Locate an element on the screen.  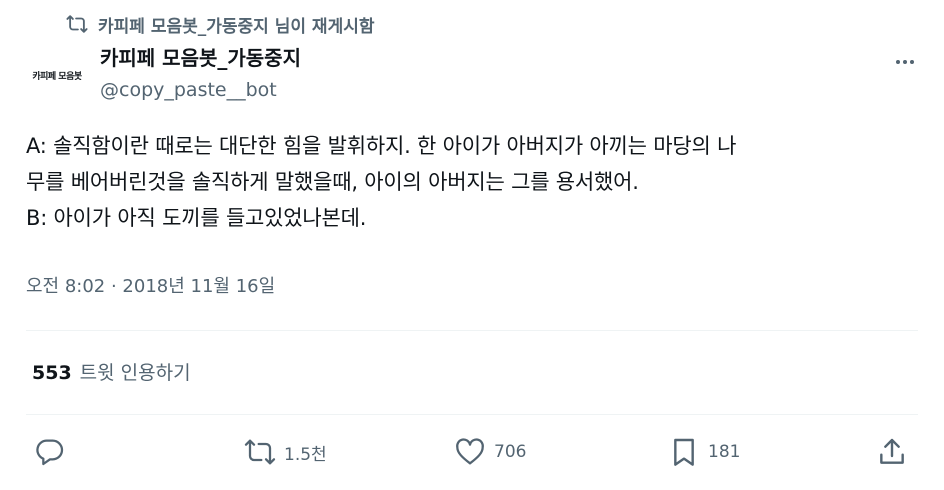
more-options-button is located at coordinates (905, 62).